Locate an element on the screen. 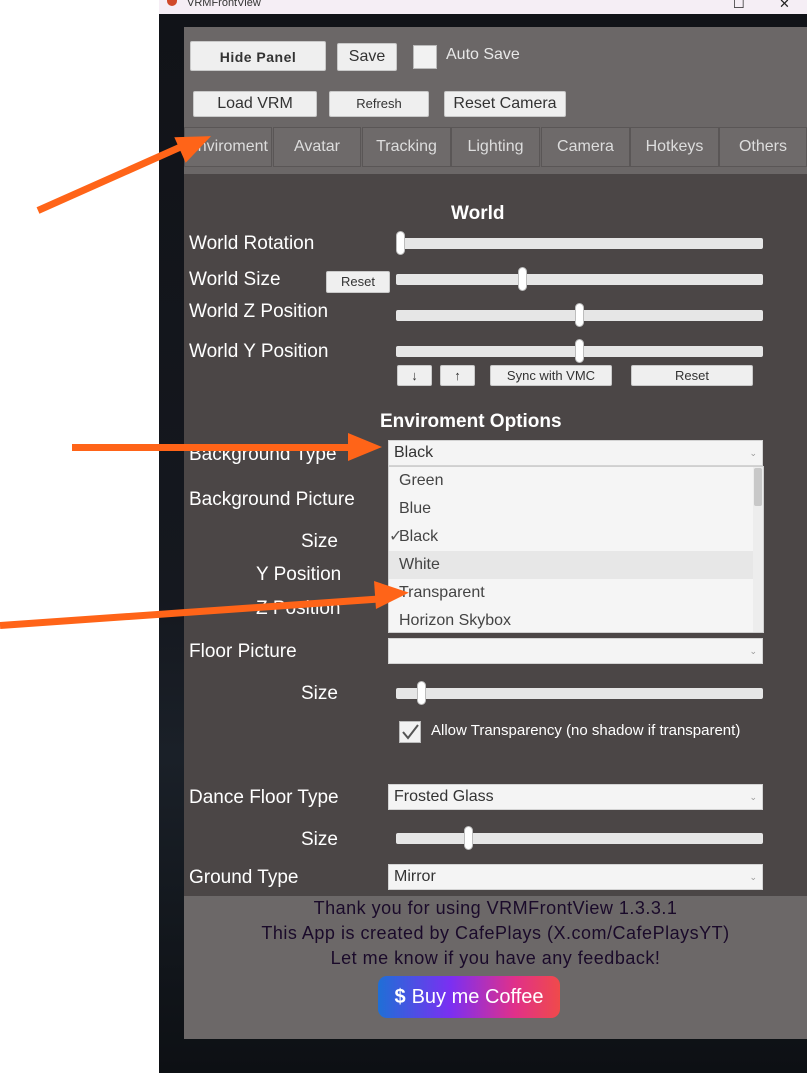 The width and height of the screenshot is (807, 1073). world-reset-button: Reset is located at coordinates (692, 375).